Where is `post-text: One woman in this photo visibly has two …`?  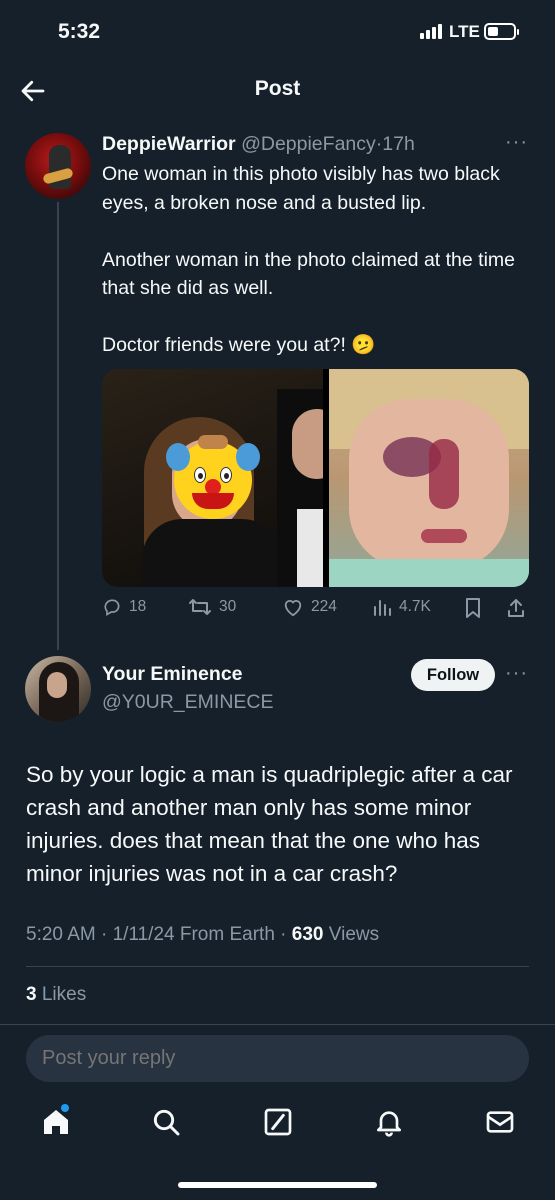
post-text: One woman in this photo visibly has two … is located at coordinates (322, 260).